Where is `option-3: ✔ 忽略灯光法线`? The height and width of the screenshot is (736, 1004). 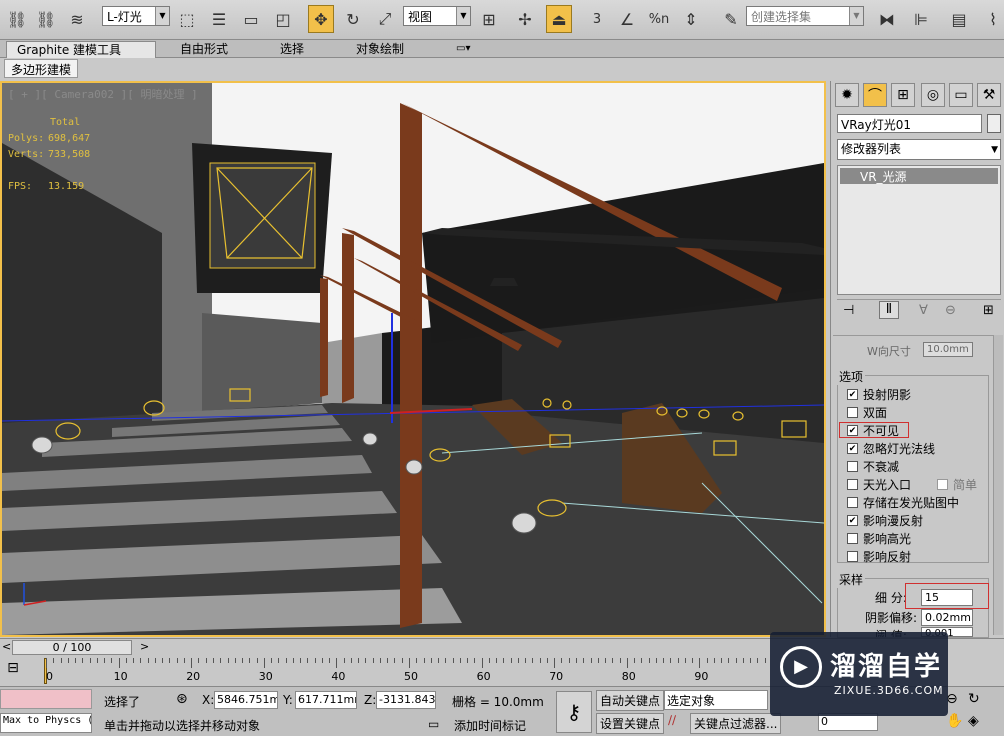 option-3: ✔ 忽略灯光法线 is located at coordinates (891, 448).